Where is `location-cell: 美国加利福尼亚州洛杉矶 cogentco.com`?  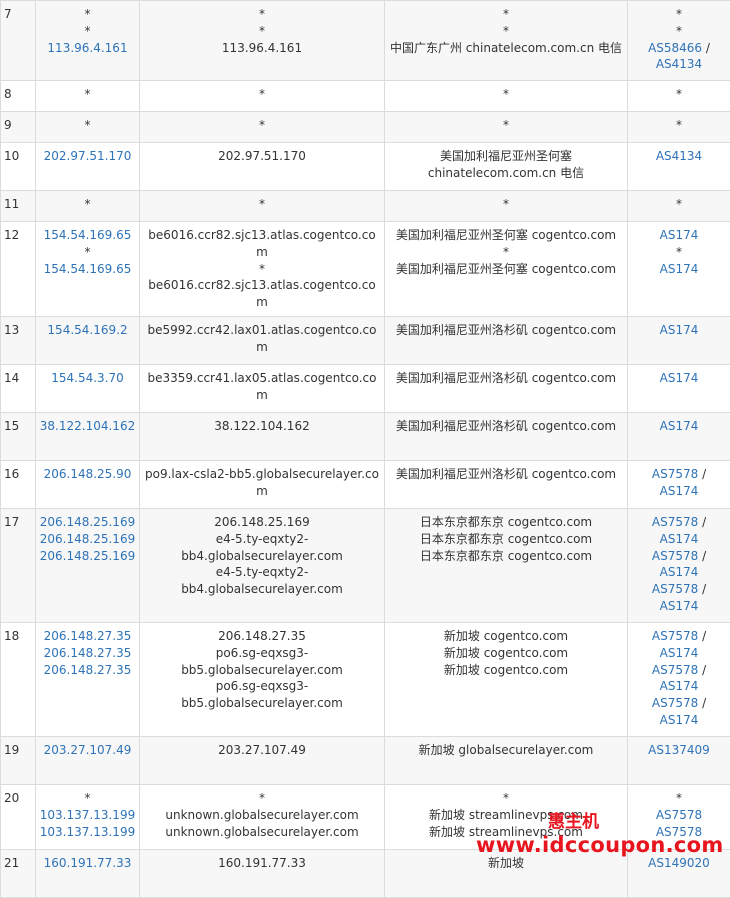 location-cell: 美国加利福尼亚州洛杉矶 cogentco.com is located at coordinates (506, 484).